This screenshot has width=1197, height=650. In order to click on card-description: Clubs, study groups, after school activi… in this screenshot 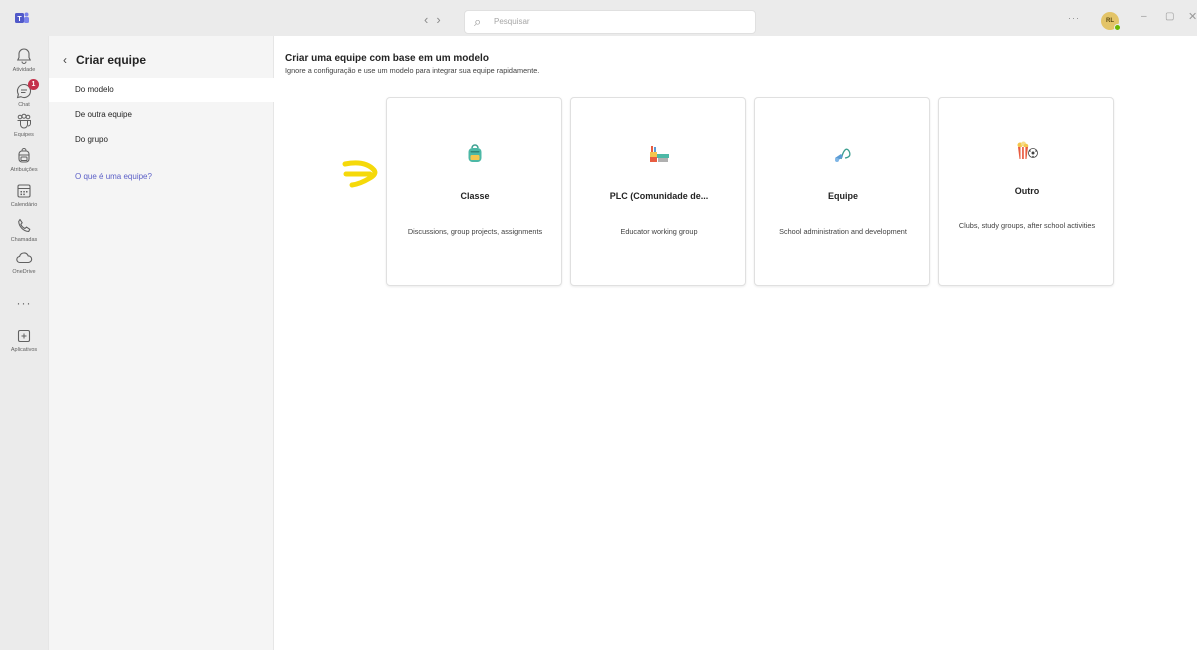, I will do `click(1027, 225)`.